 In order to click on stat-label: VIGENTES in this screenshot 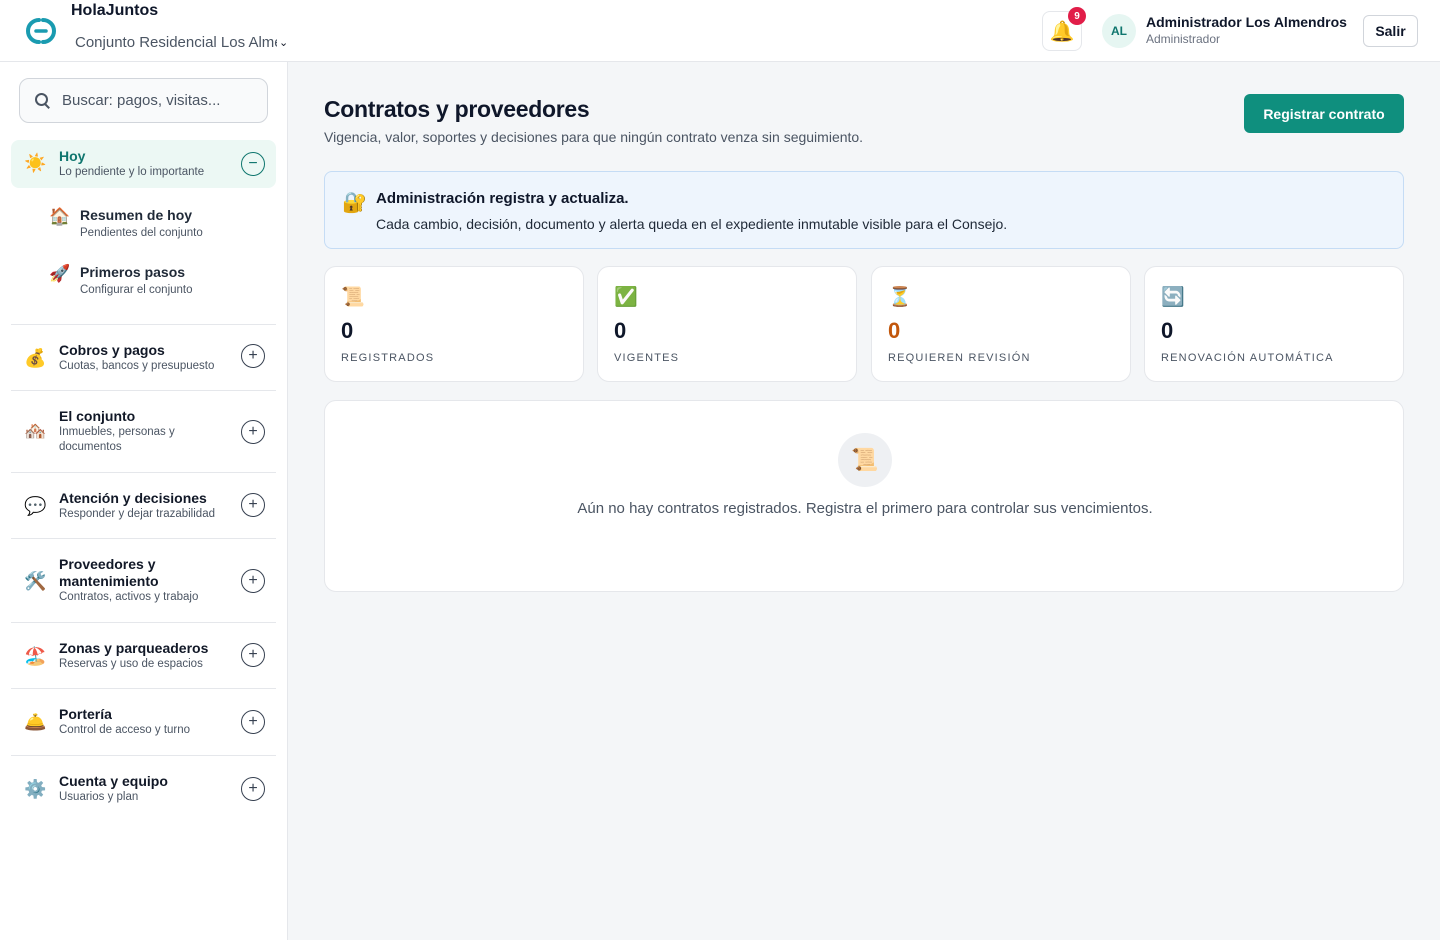, I will do `click(647, 358)`.